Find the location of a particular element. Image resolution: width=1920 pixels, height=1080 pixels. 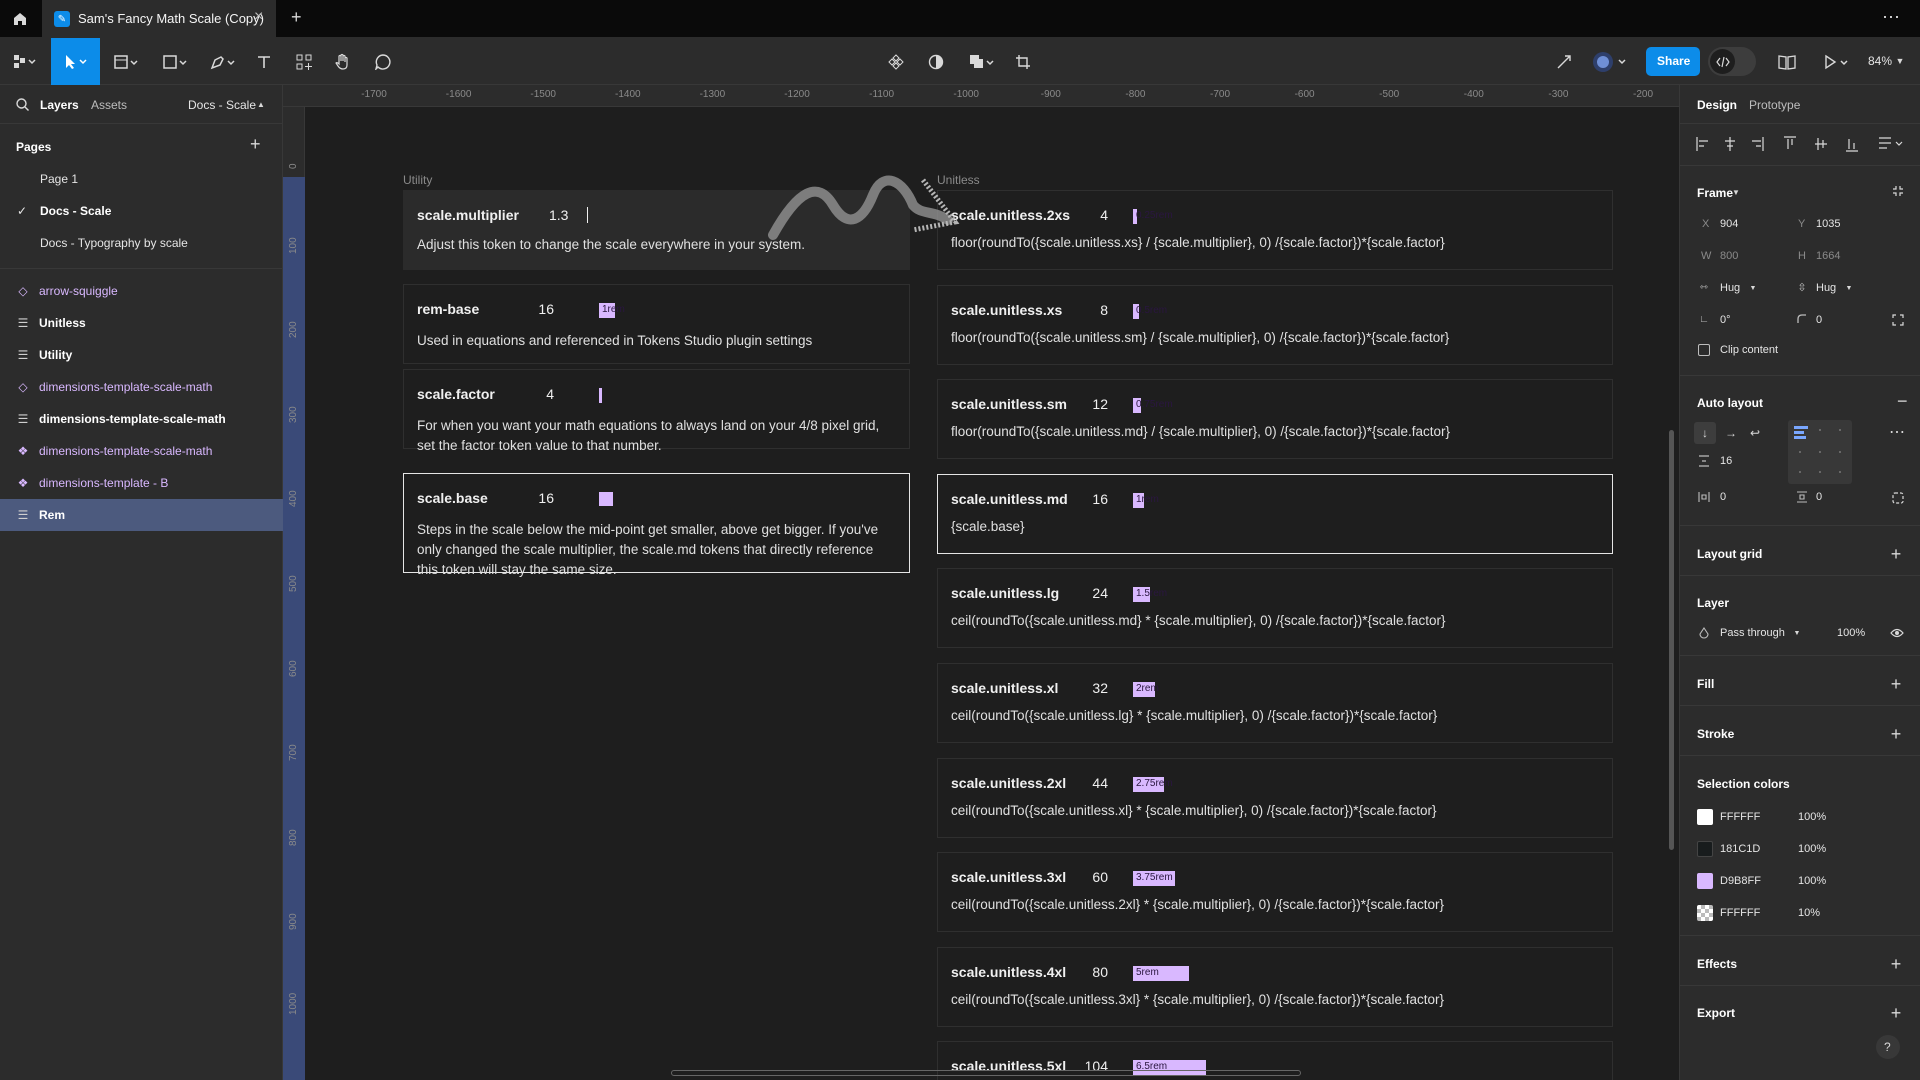

add-export-icon: + is located at coordinates (1896, 1013).